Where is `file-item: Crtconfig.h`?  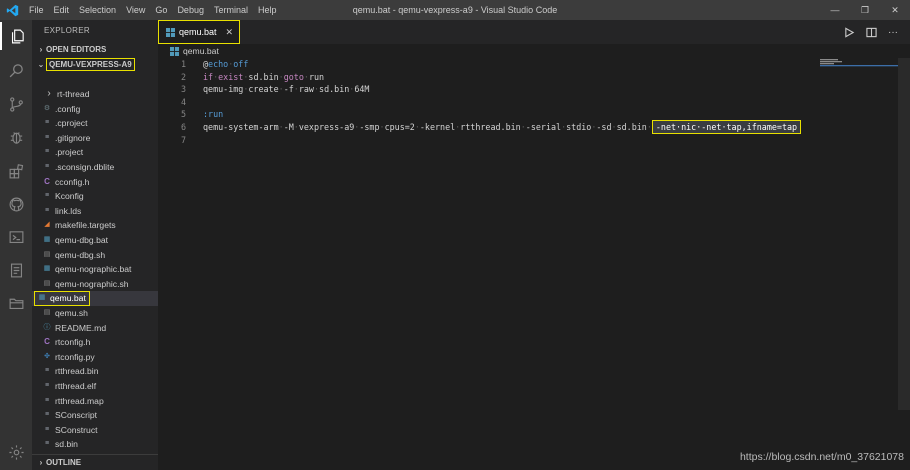
file-item: Crtconfig.h is located at coordinates (95, 342).